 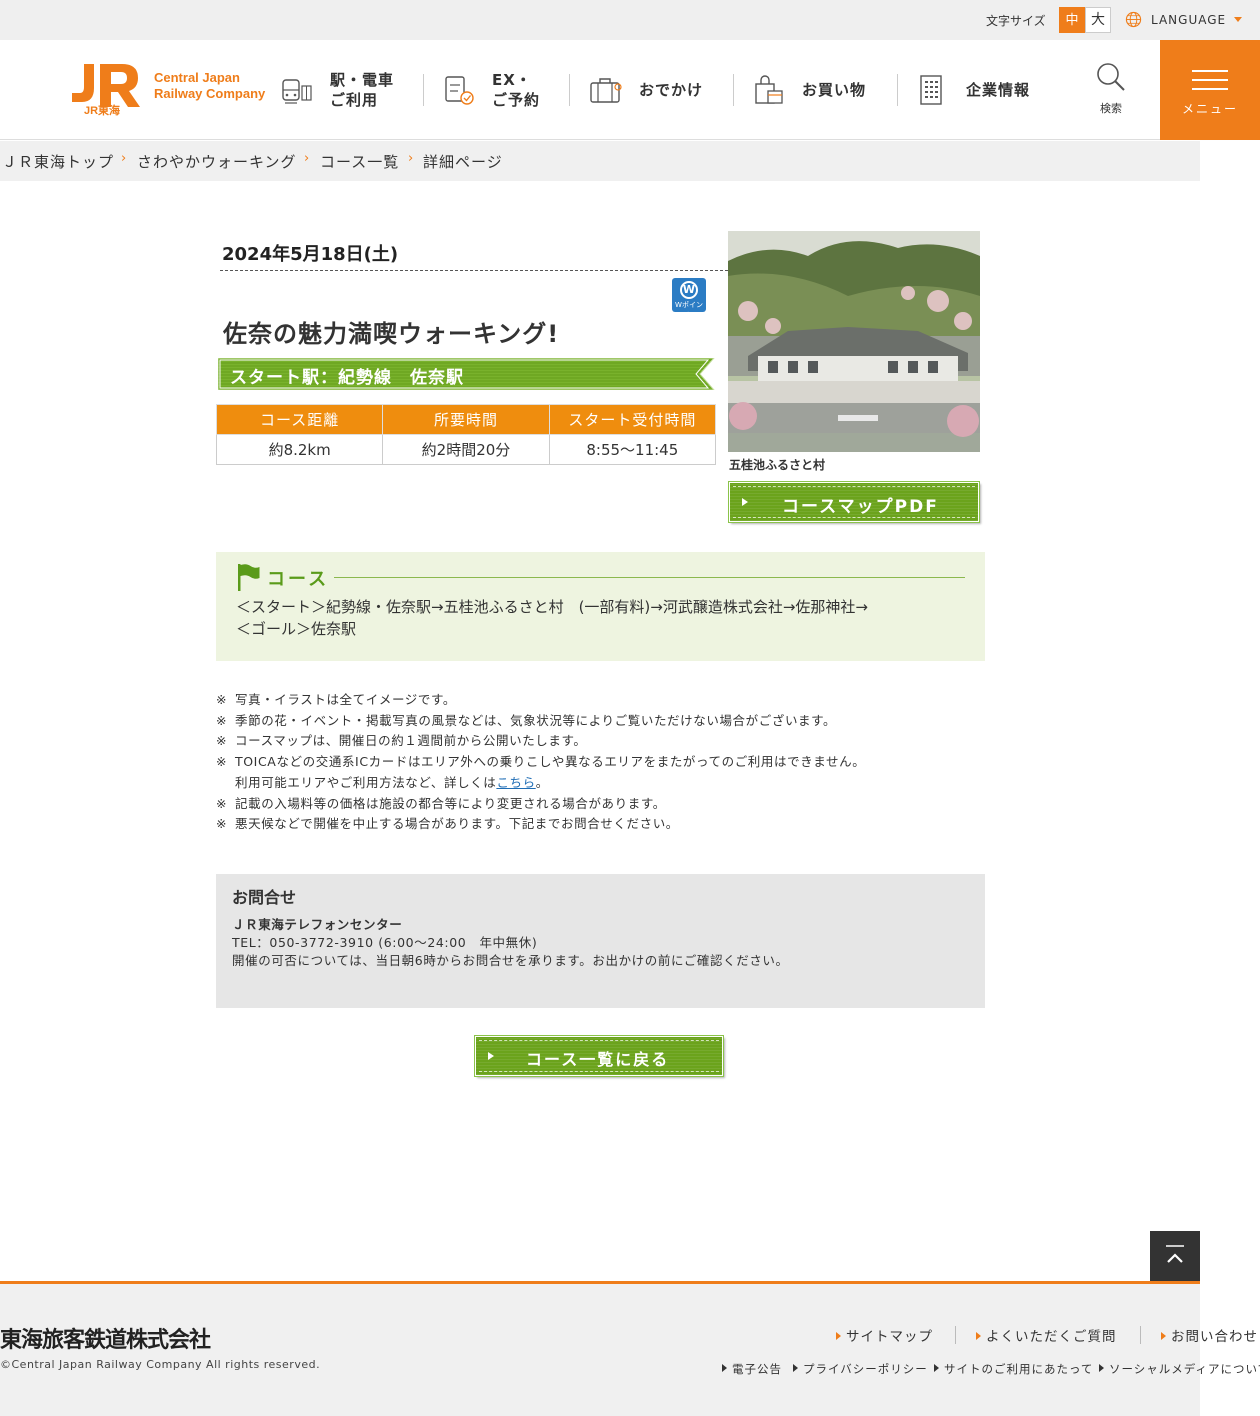 I want to click on building-icon, so click(x=931, y=90).